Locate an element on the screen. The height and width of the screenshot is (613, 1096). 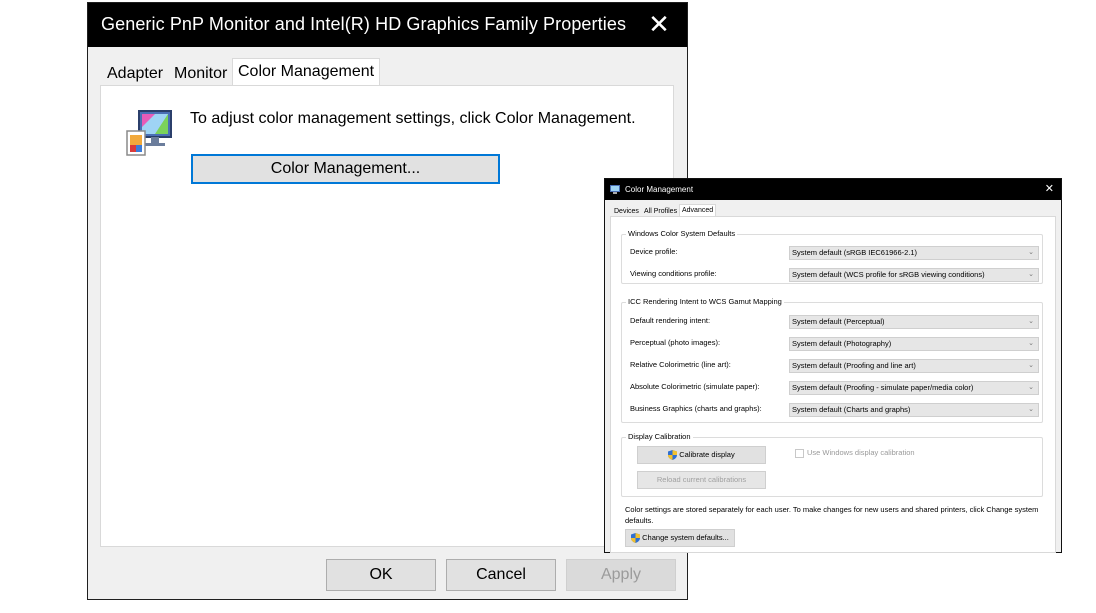
cm-title-bar: Color Management ✕ is located at coordinates (833, 189).